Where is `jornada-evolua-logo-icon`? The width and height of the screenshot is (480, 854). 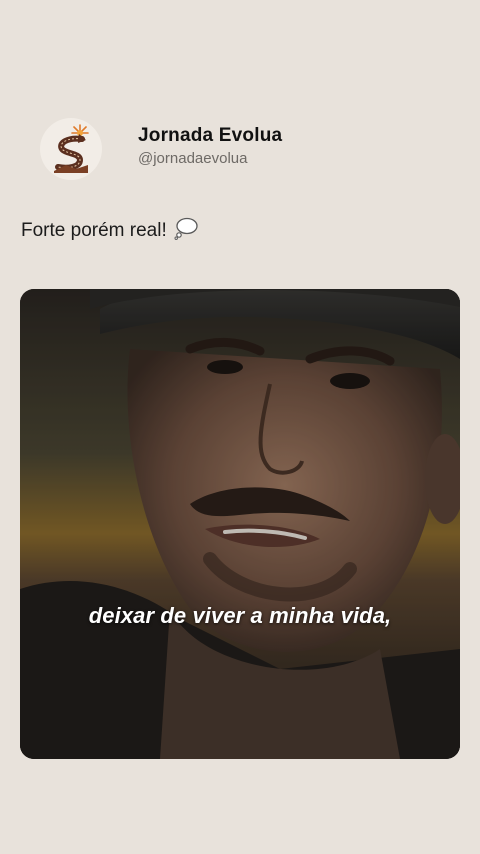 jornada-evolua-logo-icon is located at coordinates (71, 148).